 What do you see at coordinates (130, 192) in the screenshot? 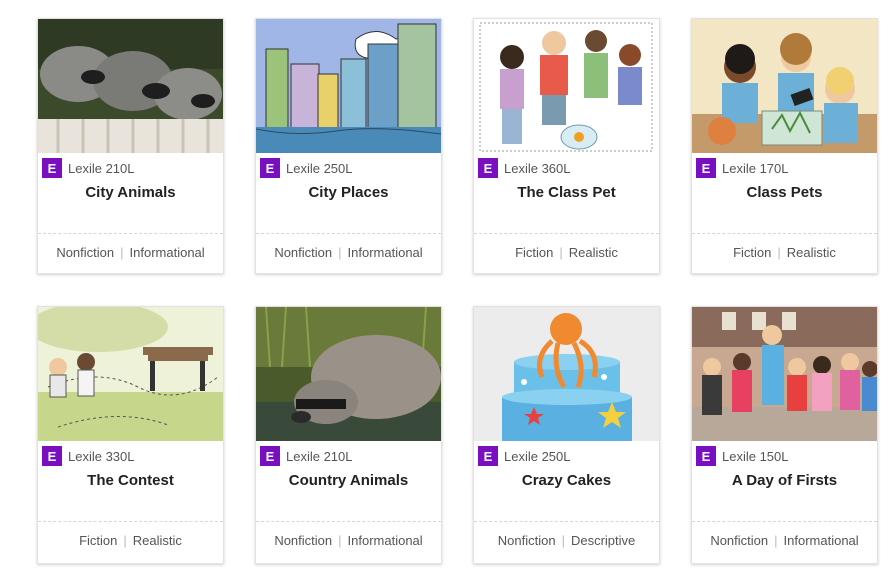
I see `book-title: City Animals` at bounding box center [130, 192].